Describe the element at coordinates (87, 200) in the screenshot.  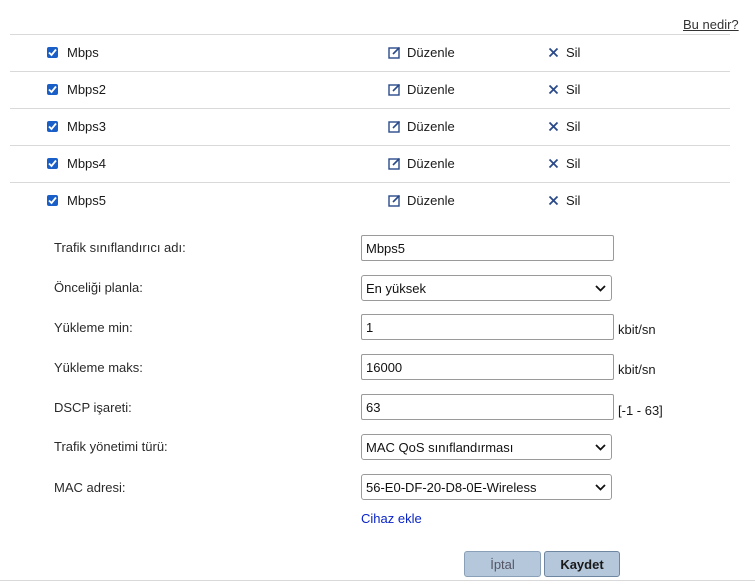
I see `rule-name: Mbps5` at that location.